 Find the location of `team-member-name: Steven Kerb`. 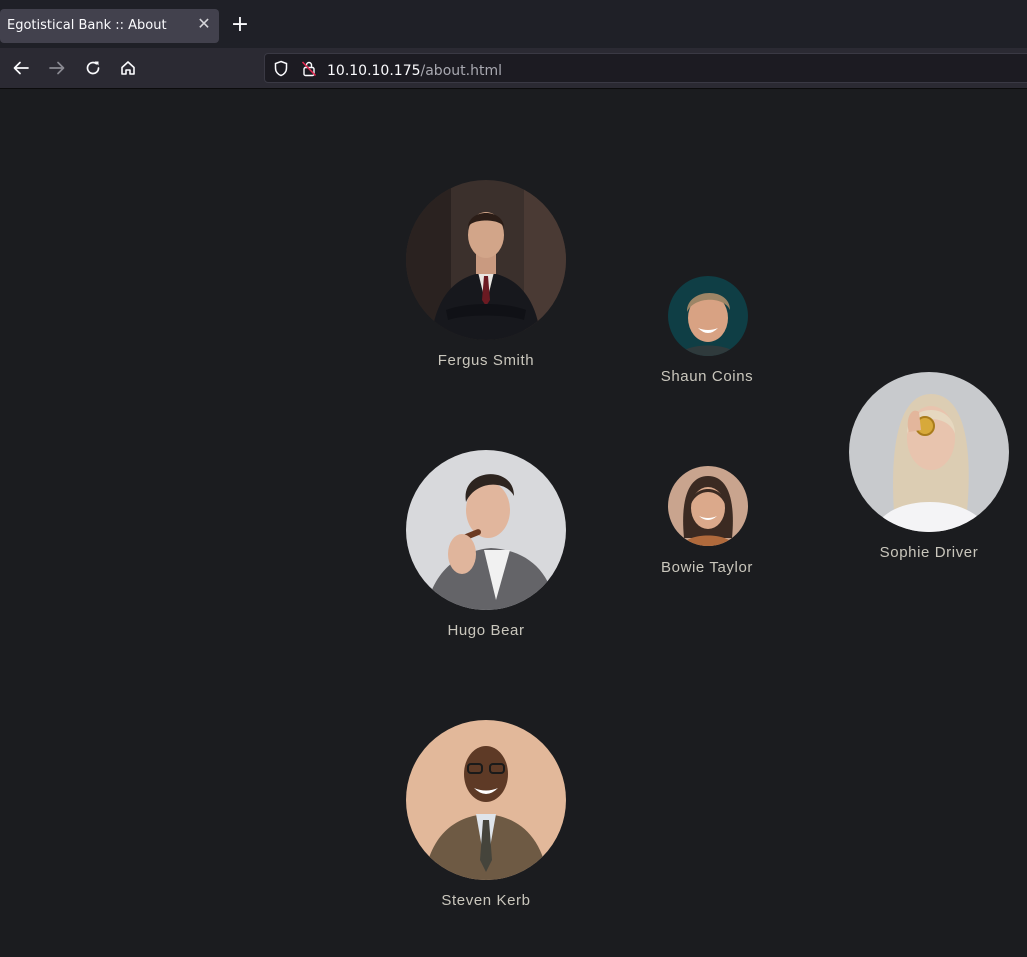

team-member-name: Steven Kerb is located at coordinates (486, 900).